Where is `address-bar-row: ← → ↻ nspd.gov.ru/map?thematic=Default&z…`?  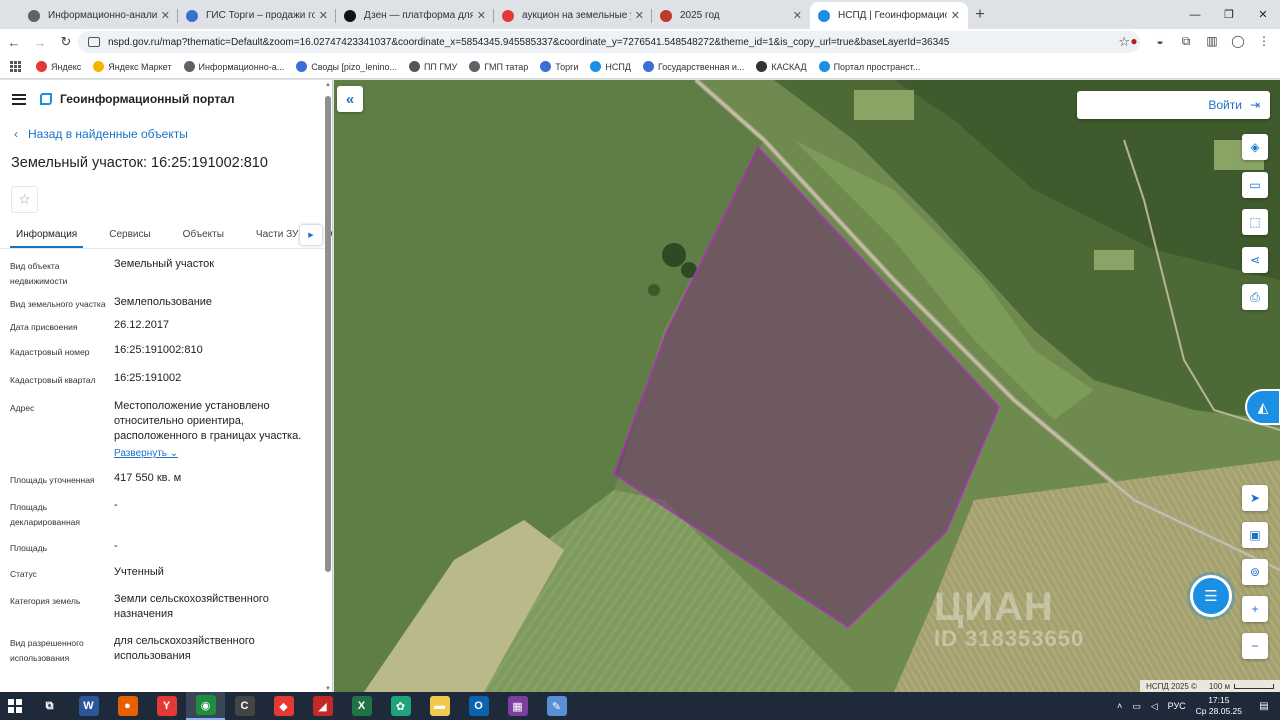
address-bar-row: ← → ↻ nspd.gov.ru/map?thematic=Default&z… is located at coordinates (640, 42).